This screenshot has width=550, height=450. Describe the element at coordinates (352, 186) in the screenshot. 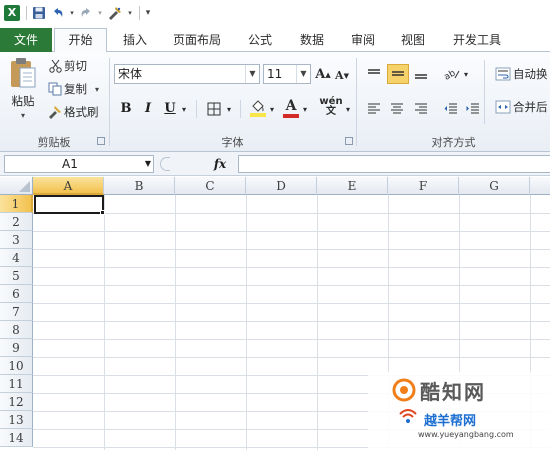

I see `column-header-e: E` at that location.